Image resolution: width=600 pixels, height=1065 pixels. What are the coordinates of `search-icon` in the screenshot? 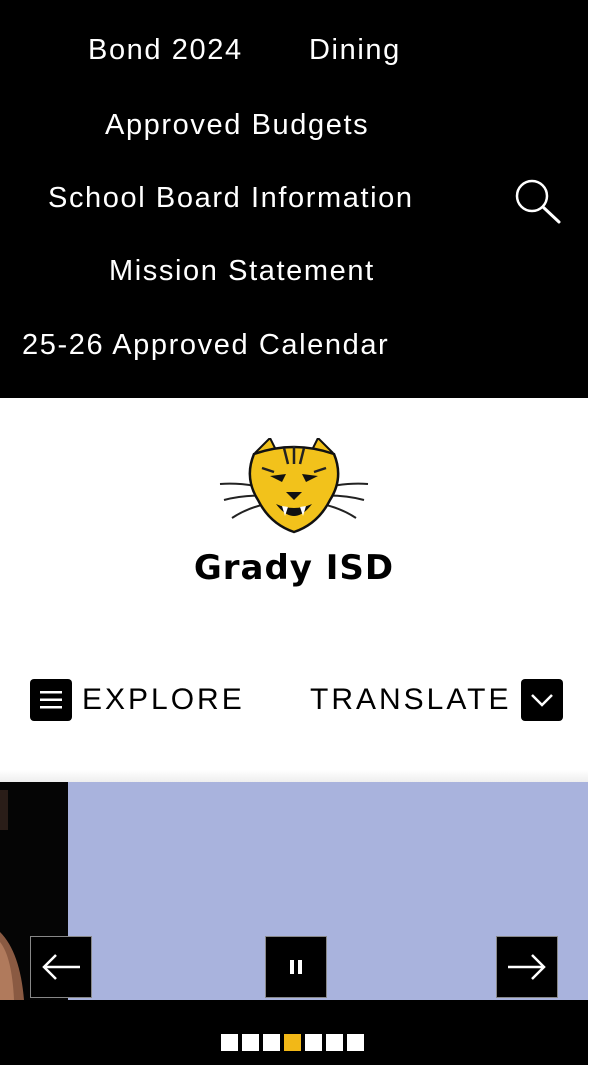 It's located at (538, 201).